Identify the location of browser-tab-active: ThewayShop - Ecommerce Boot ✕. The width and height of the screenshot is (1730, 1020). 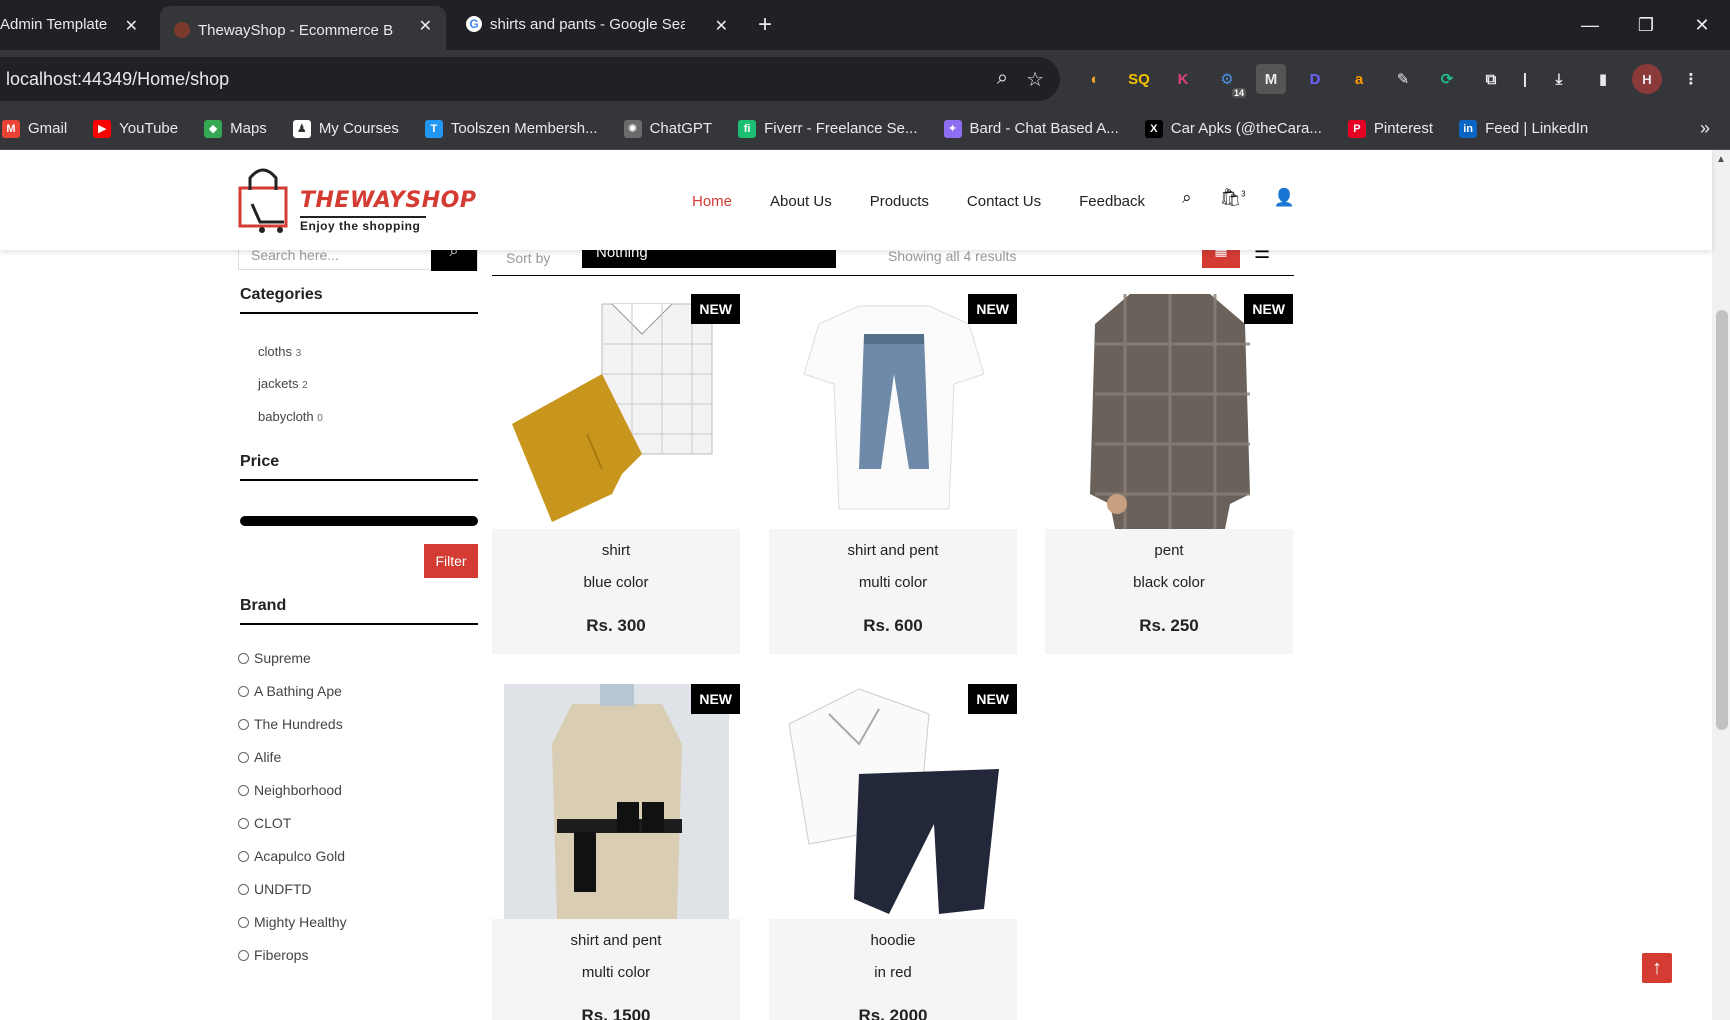
(303, 28).